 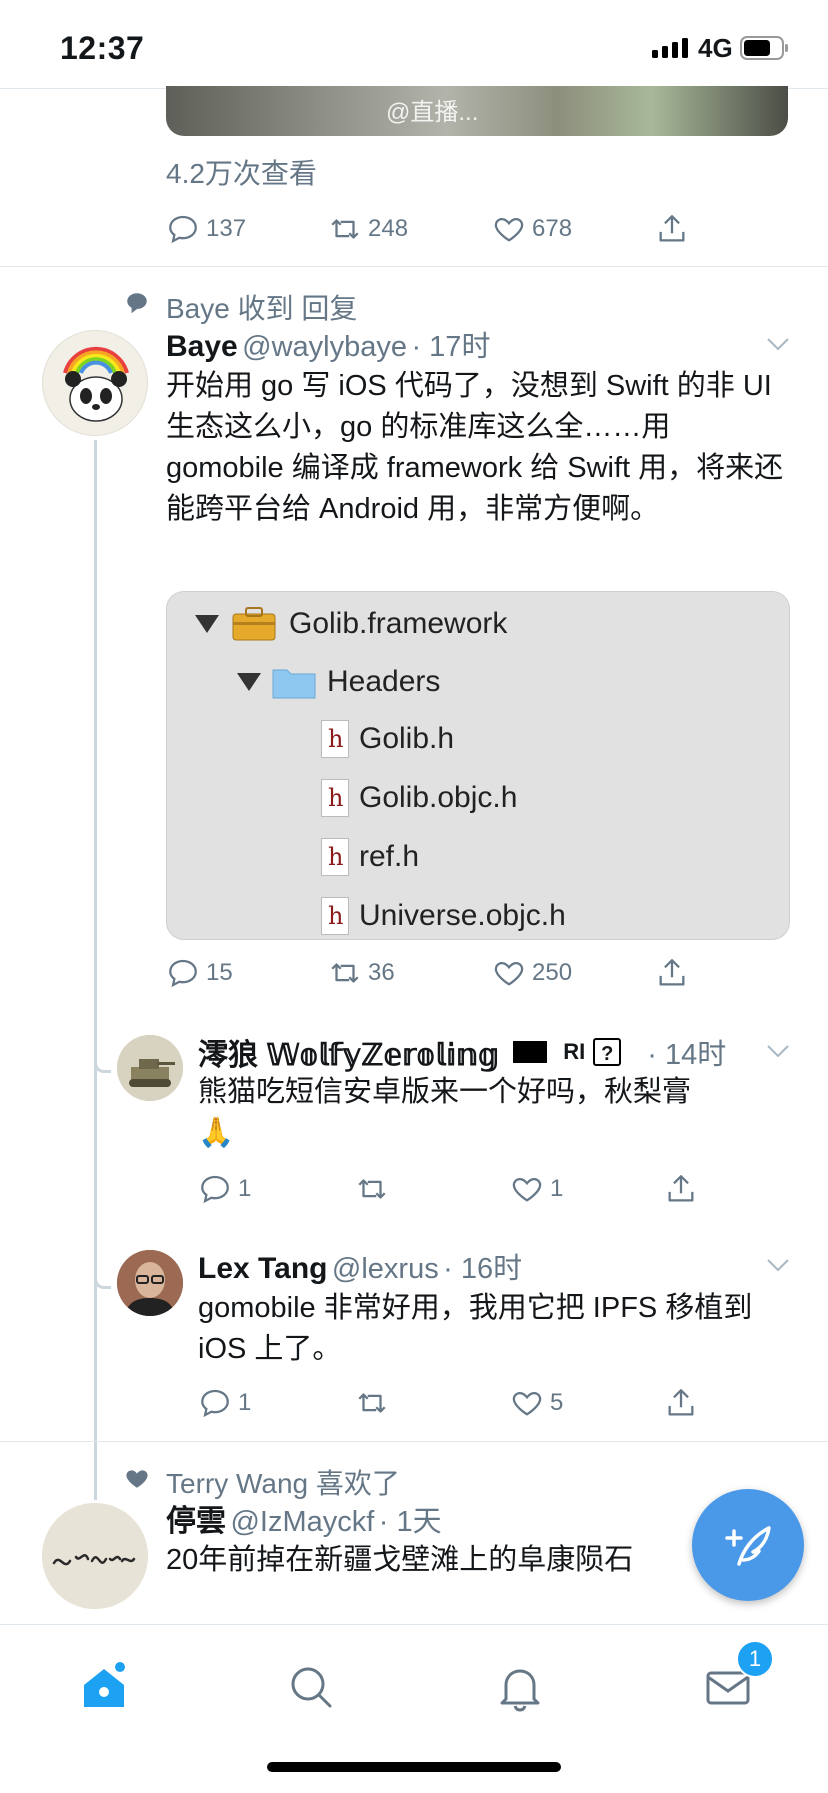 I want to click on like-count: 678, so click(x=552, y=228).